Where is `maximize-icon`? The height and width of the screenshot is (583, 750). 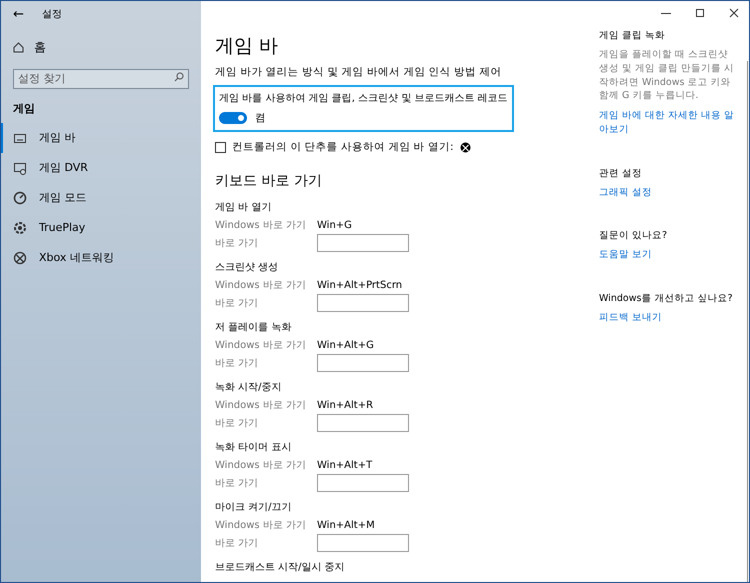 maximize-icon is located at coordinates (700, 13).